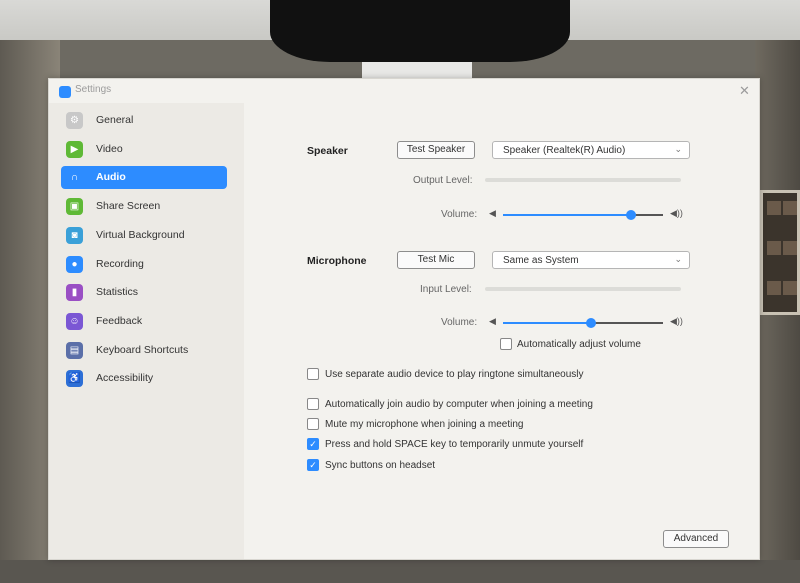  What do you see at coordinates (337, 261) in the screenshot?
I see `microphone-label: Microphone` at bounding box center [337, 261].